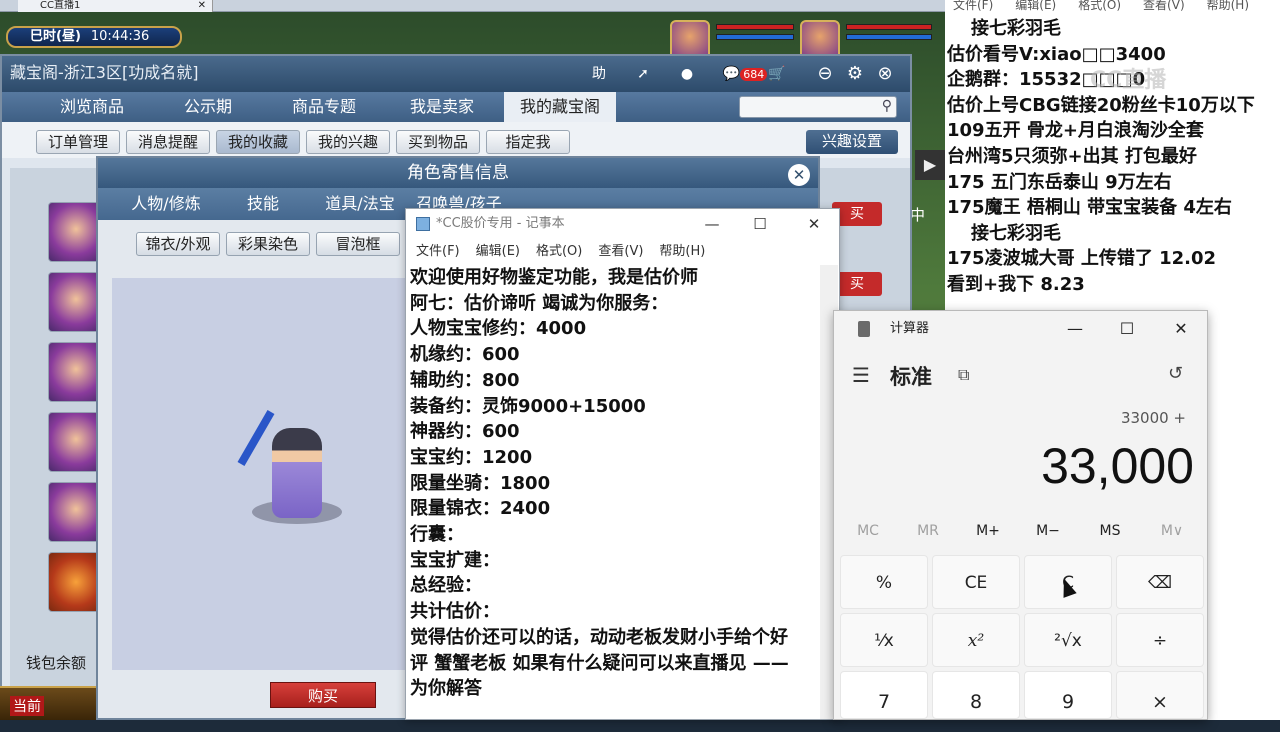  Describe the element at coordinates (297, 473) in the screenshot. I see `character-model` at that location.